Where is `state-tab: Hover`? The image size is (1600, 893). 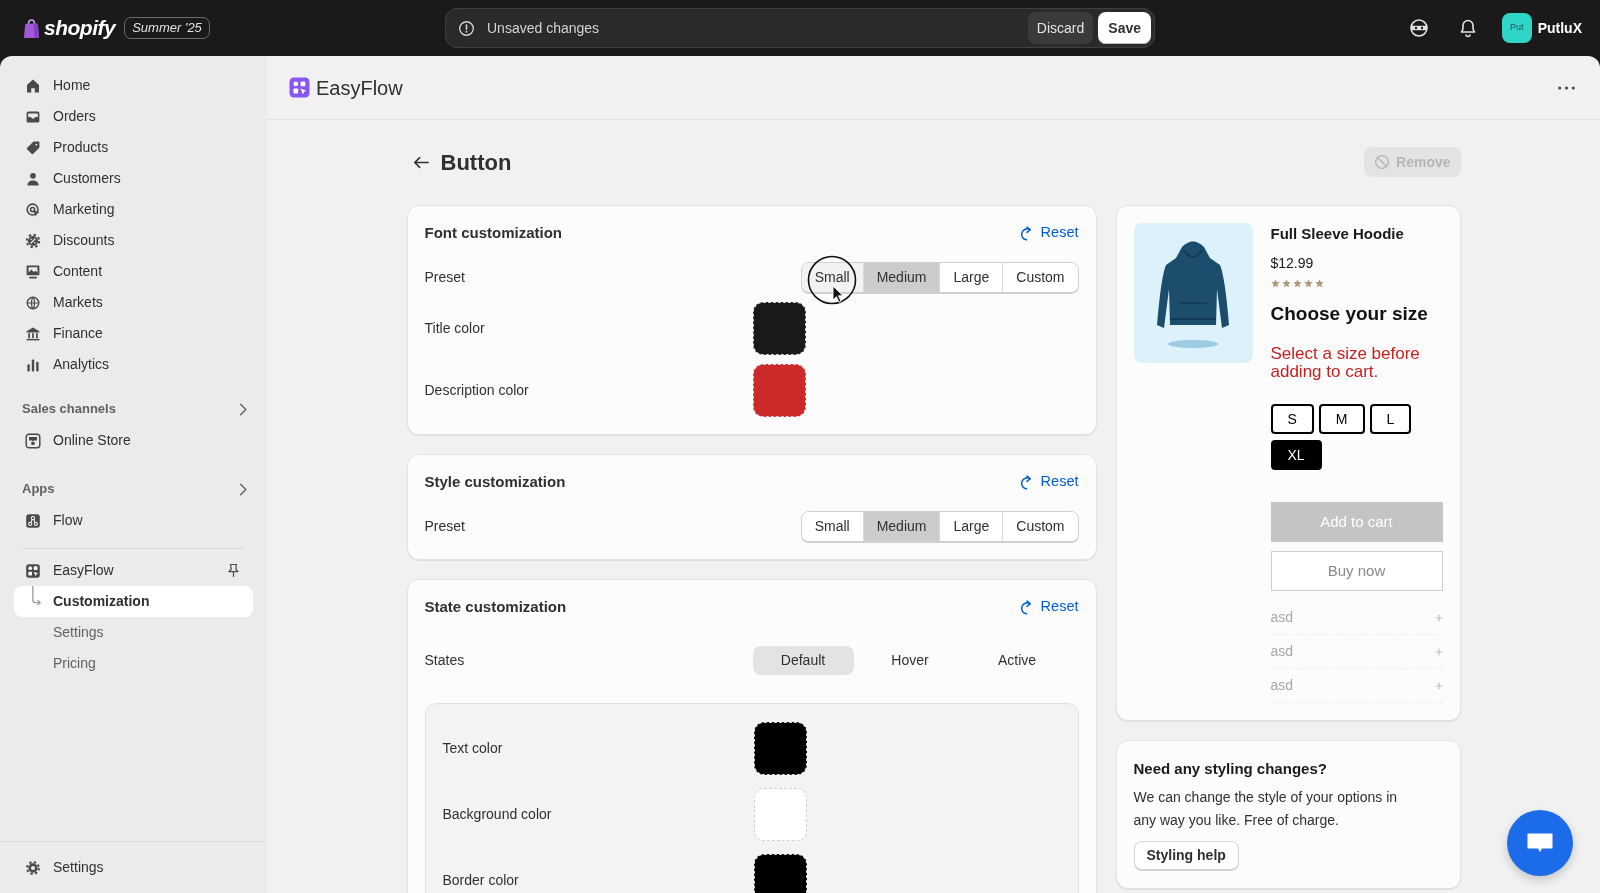 state-tab: Hover is located at coordinates (910, 660).